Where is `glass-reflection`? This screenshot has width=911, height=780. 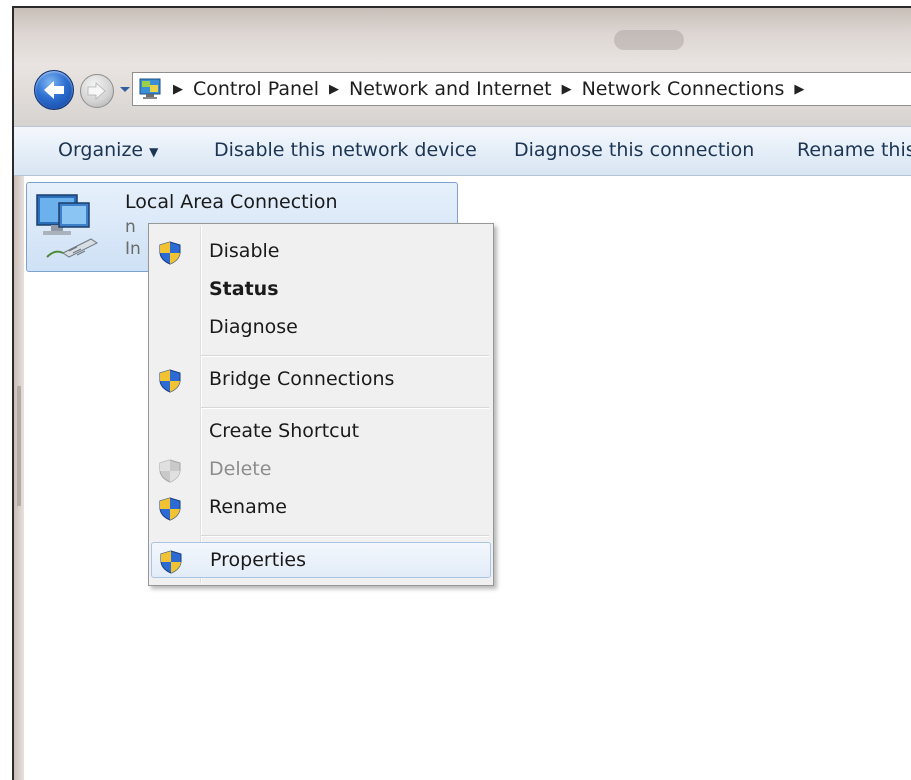
glass-reflection is located at coordinates (649, 40).